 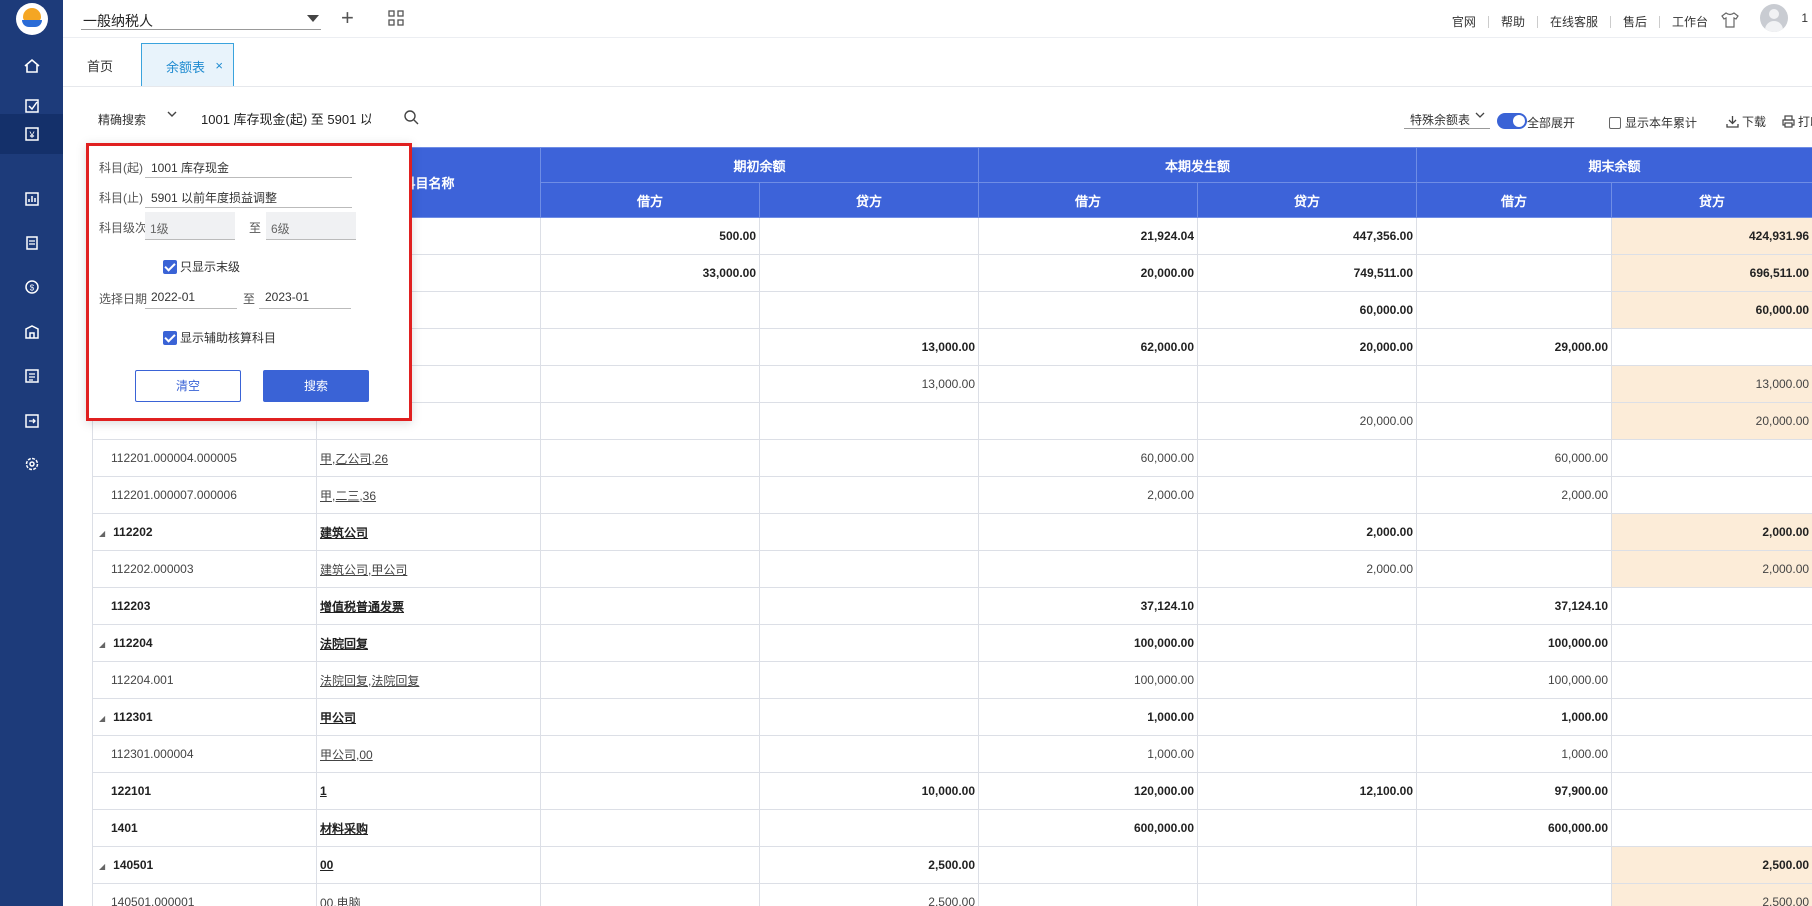 What do you see at coordinates (32, 19) in the screenshot?
I see `app-logo` at bounding box center [32, 19].